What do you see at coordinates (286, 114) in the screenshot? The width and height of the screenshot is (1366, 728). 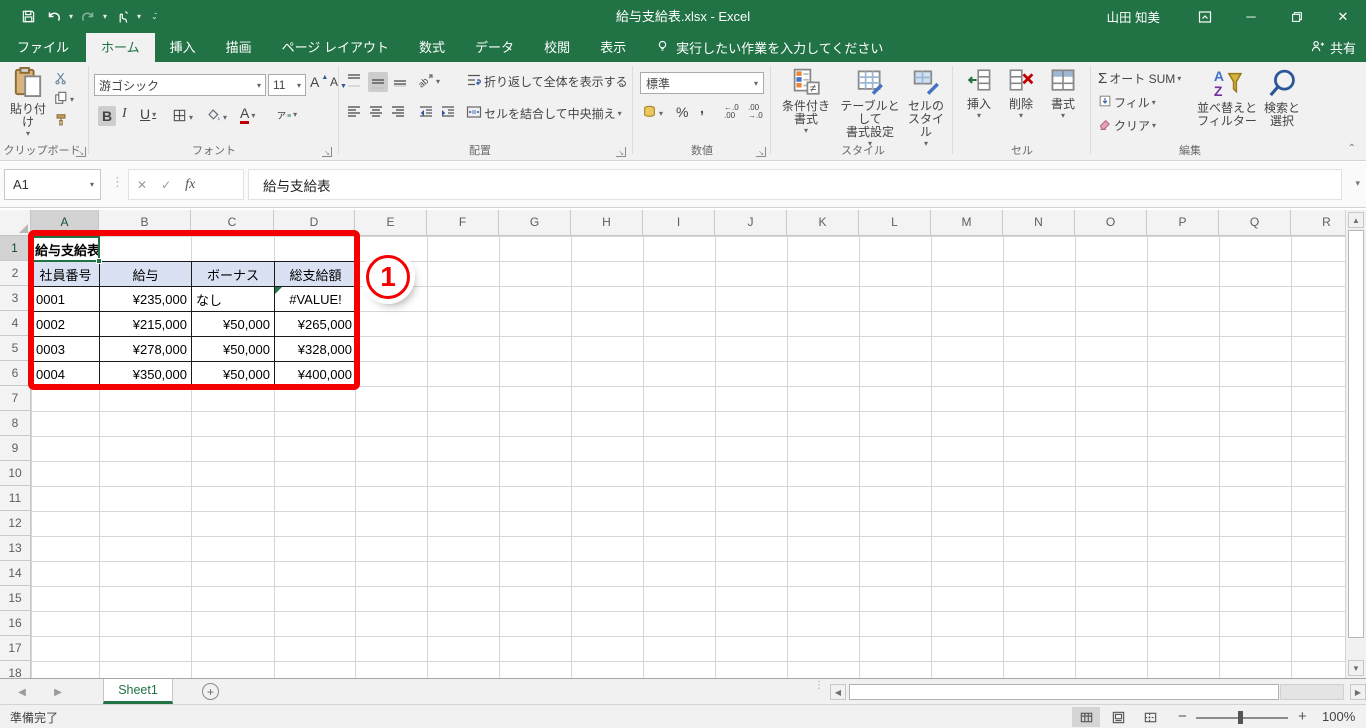 I see `phonetic-guide-button: ァ≡ ▾` at bounding box center [286, 114].